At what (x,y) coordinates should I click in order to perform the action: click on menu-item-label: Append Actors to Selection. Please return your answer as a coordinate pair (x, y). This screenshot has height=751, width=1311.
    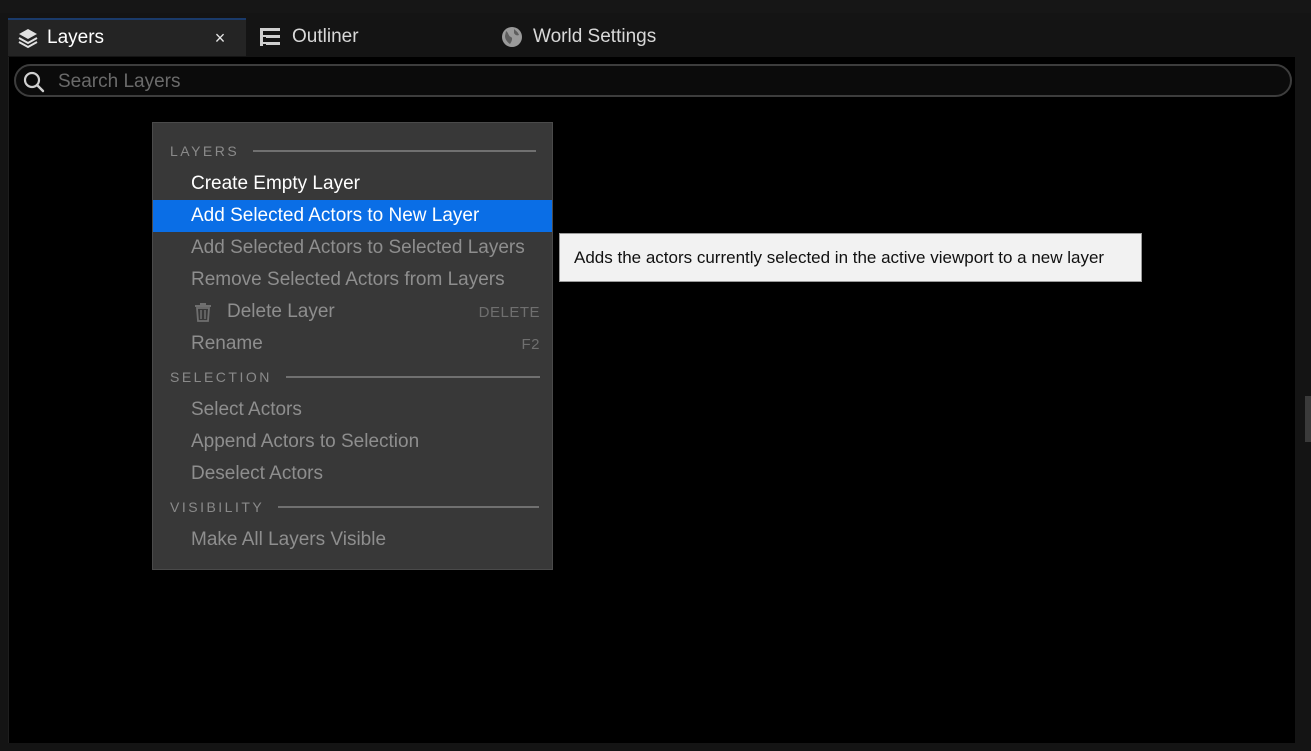
    Looking at the image, I should click on (305, 441).